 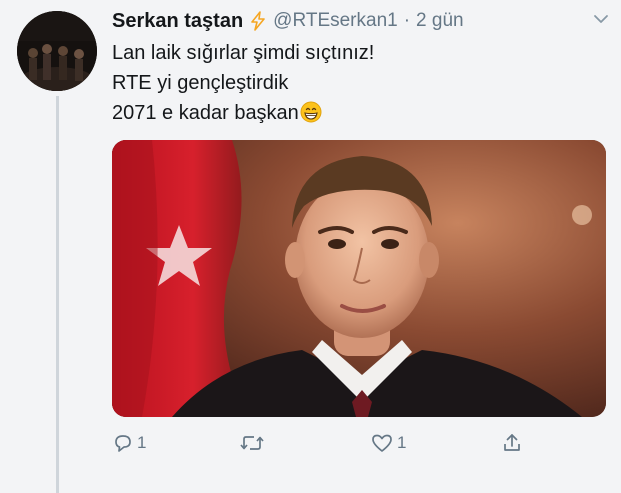 I want to click on reply-icon, so click(x=123, y=443).